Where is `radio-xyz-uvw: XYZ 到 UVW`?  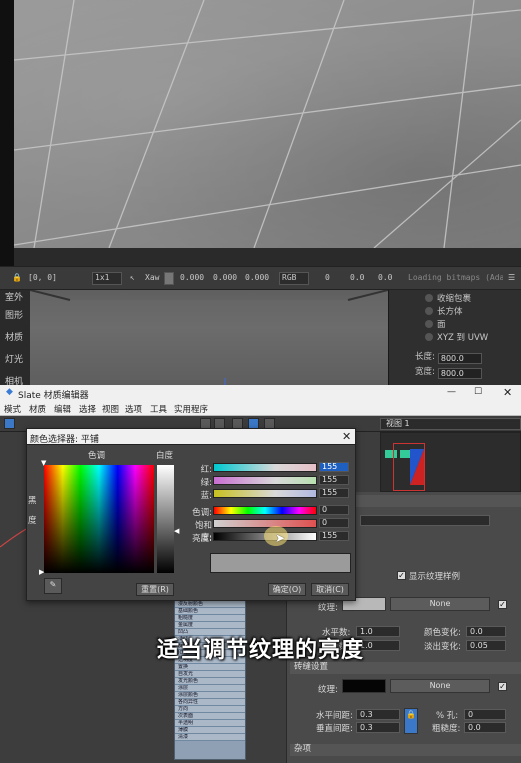 radio-xyz-uvw: XYZ 到 UVW is located at coordinates (456, 337).